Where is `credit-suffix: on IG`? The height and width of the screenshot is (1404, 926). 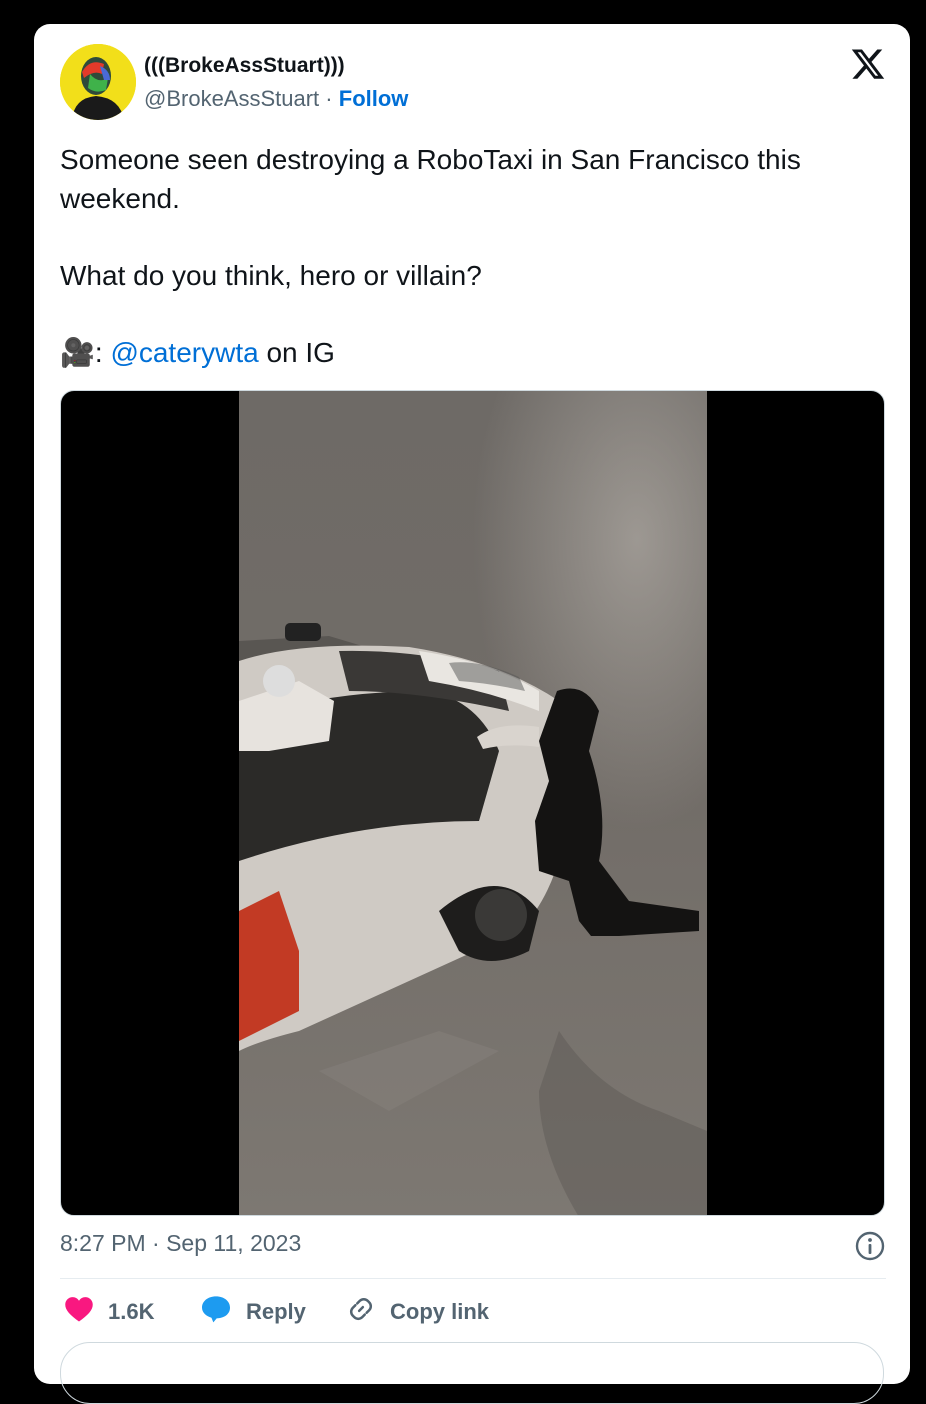 credit-suffix: on IG is located at coordinates (296, 352).